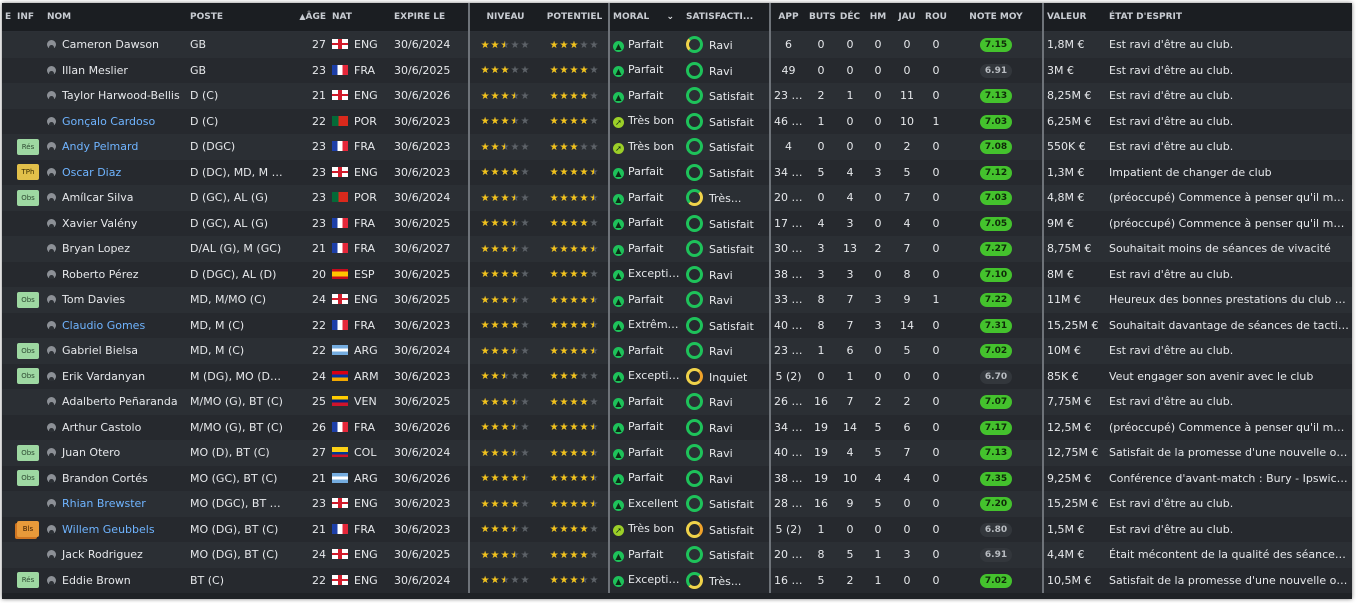 This screenshot has width=1358, height=603. Describe the element at coordinates (93, 299) in the screenshot. I see `player-name: Tom Davies` at that location.